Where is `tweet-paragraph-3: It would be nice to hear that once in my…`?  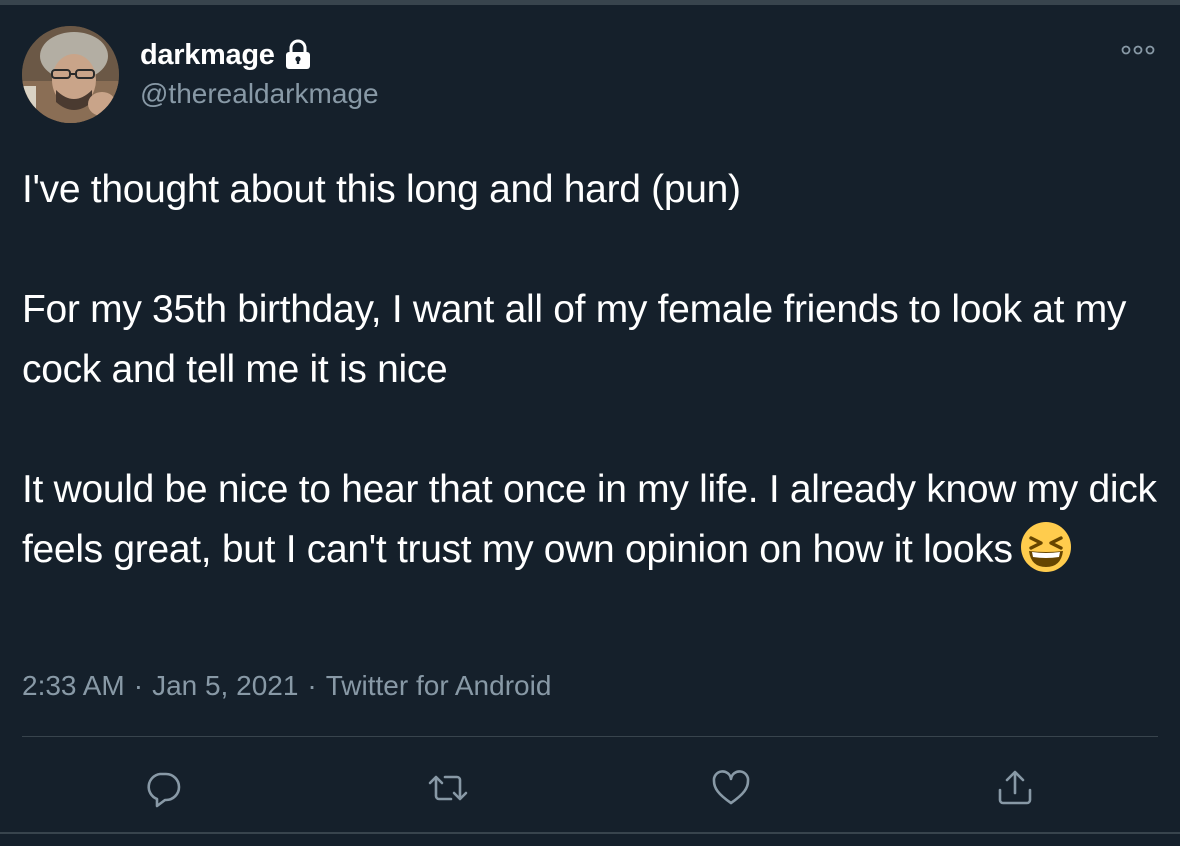 tweet-paragraph-3: It would be nice to hear that once in my… is located at coordinates (590, 520).